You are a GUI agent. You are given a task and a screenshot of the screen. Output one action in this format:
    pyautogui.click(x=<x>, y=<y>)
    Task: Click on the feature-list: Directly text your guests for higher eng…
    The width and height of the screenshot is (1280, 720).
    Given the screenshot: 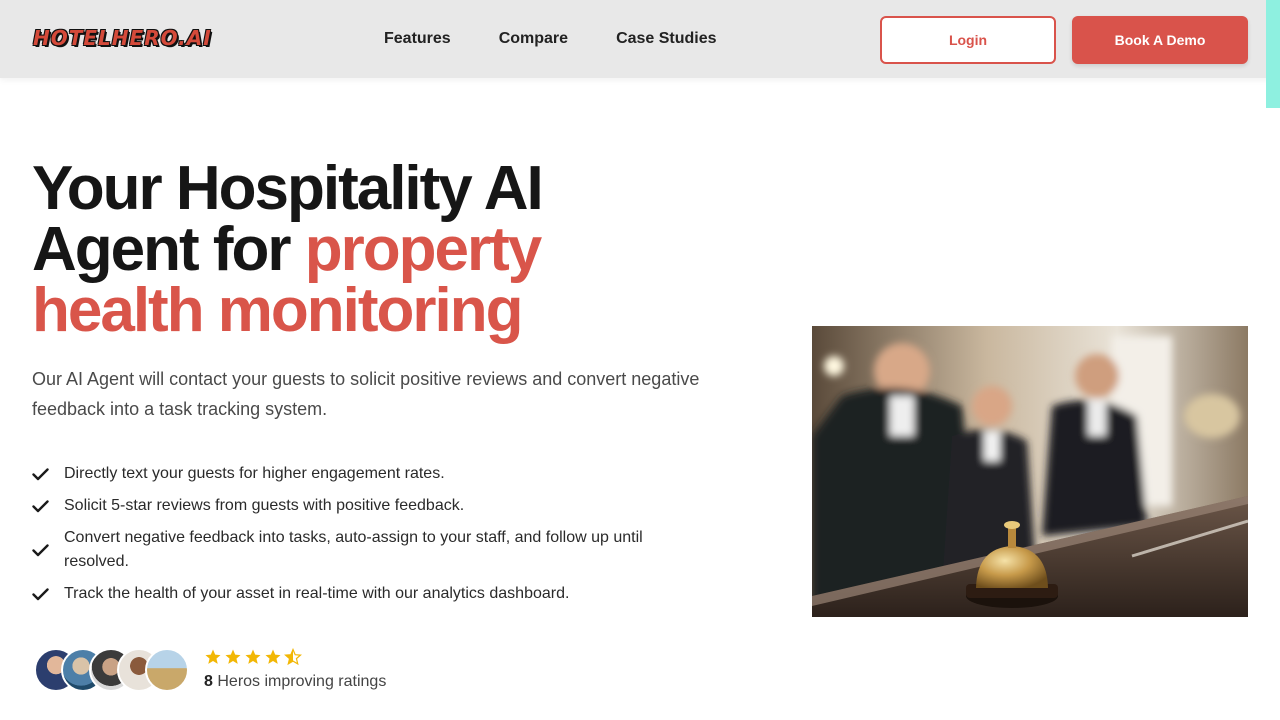 What is the action you would take?
    pyautogui.click(x=372, y=538)
    